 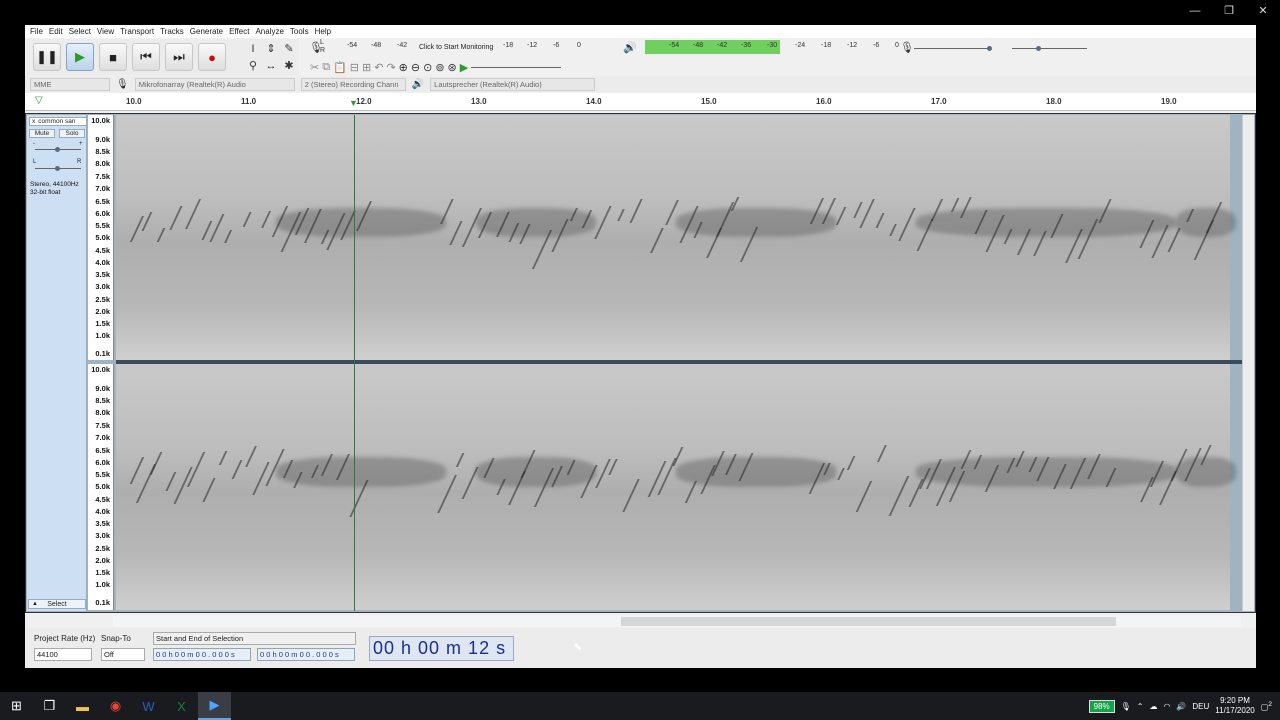 I want to click on battery-indicator: 98%, so click(x=1101, y=706).